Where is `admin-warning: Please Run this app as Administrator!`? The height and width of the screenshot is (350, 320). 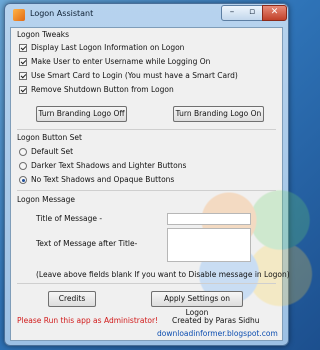 admin-warning: Please Run this app as Administrator! is located at coordinates (88, 320).